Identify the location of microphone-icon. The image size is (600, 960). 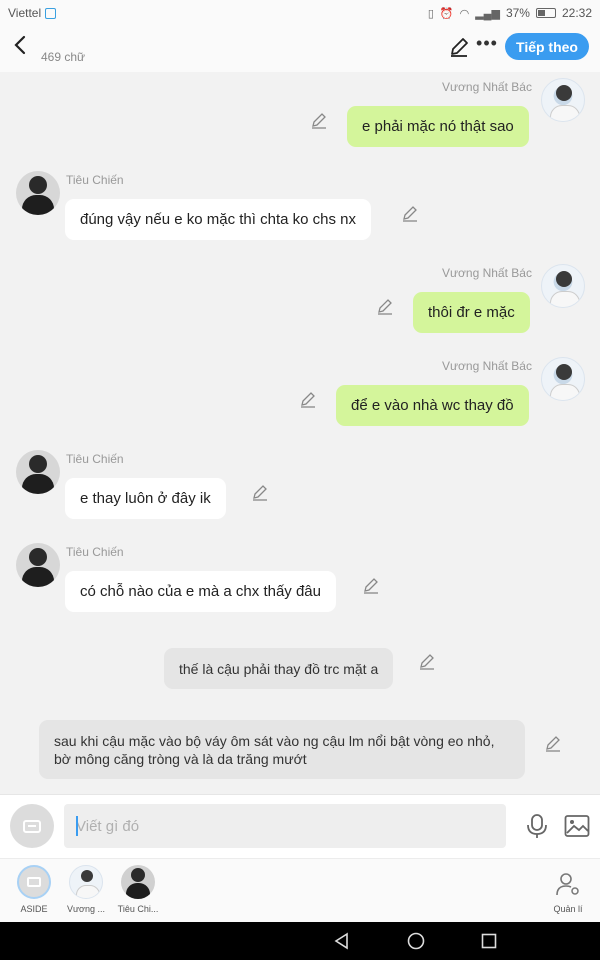
(537, 826).